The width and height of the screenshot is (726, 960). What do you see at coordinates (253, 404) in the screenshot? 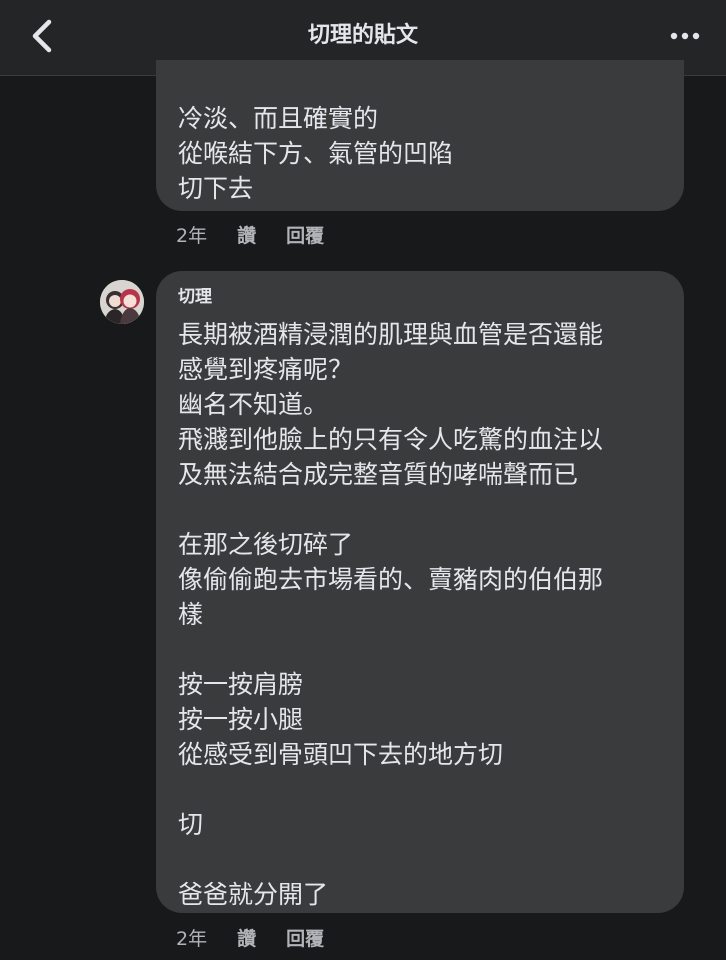
I see `comment-line: 幽名不知道。` at bounding box center [253, 404].